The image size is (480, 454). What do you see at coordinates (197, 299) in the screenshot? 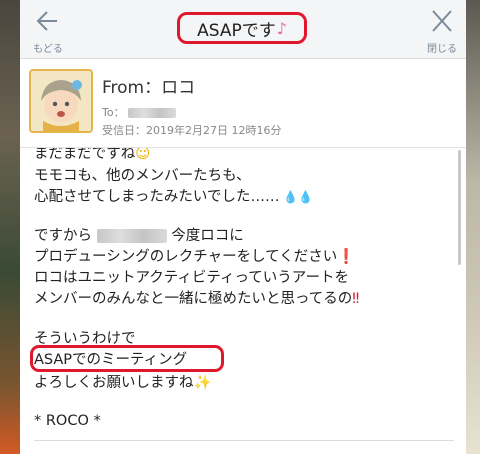
I see `body-line: メンバーのみんなと一緒に極めたいと思ってるの‼` at bounding box center [197, 299].